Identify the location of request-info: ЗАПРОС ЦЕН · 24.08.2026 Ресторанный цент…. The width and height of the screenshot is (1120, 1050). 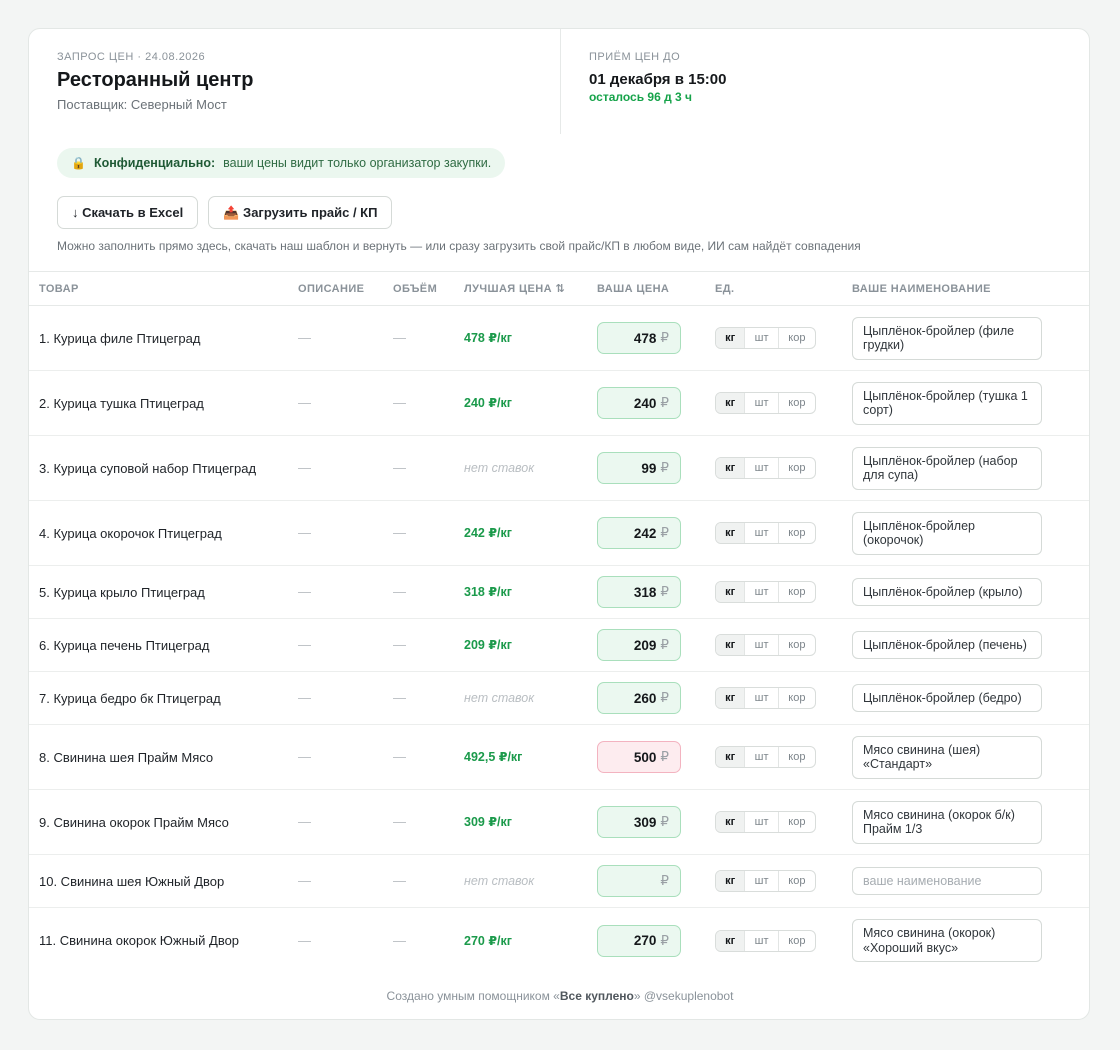
(295, 81).